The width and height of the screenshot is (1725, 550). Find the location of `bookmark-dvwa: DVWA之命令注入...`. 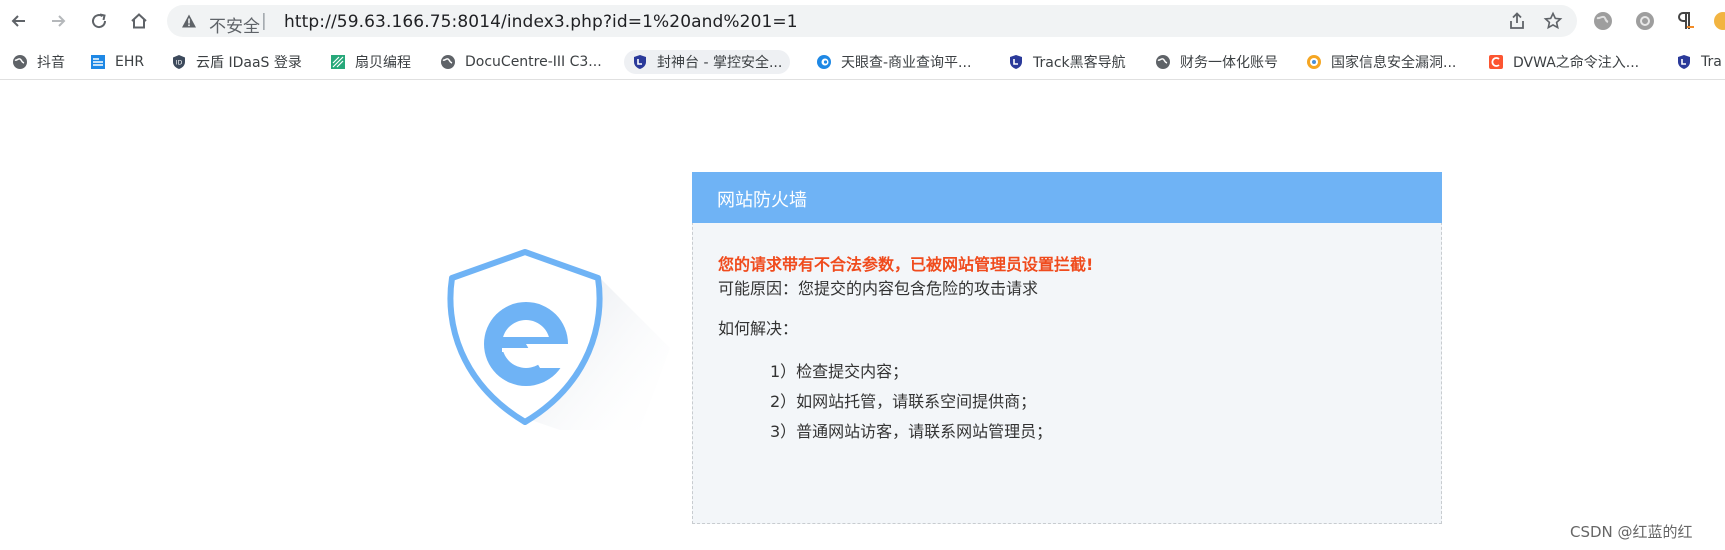

bookmark-dvwa: DVWA之命令注入... is located at coordinates (1563, 62).